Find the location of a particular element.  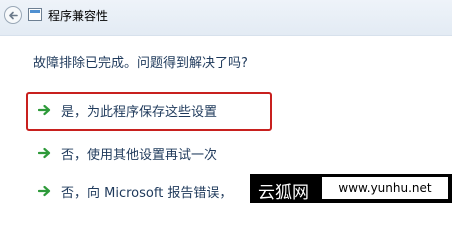

watermark: 云狐网 www.yunhu.net is located at coordinates (351, 188).